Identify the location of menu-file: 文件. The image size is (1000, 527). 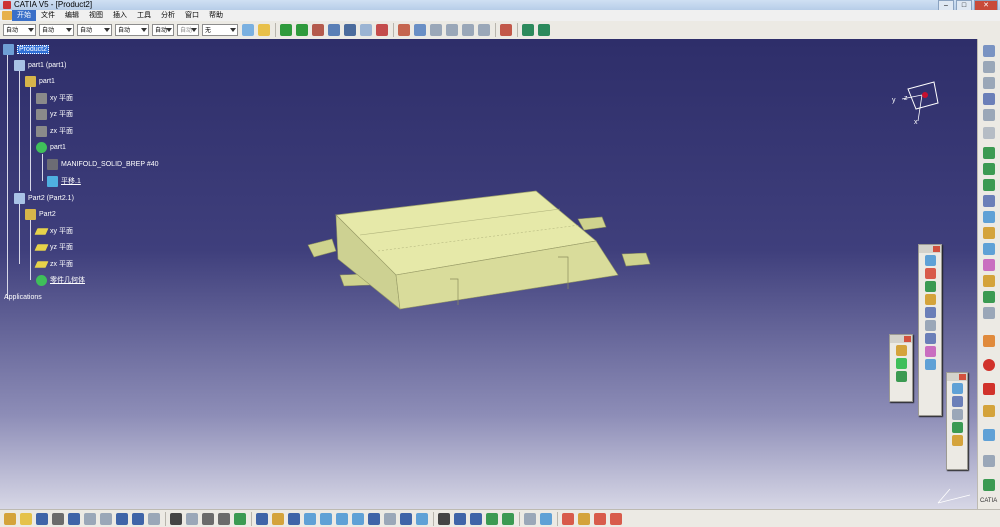
(48, 15).